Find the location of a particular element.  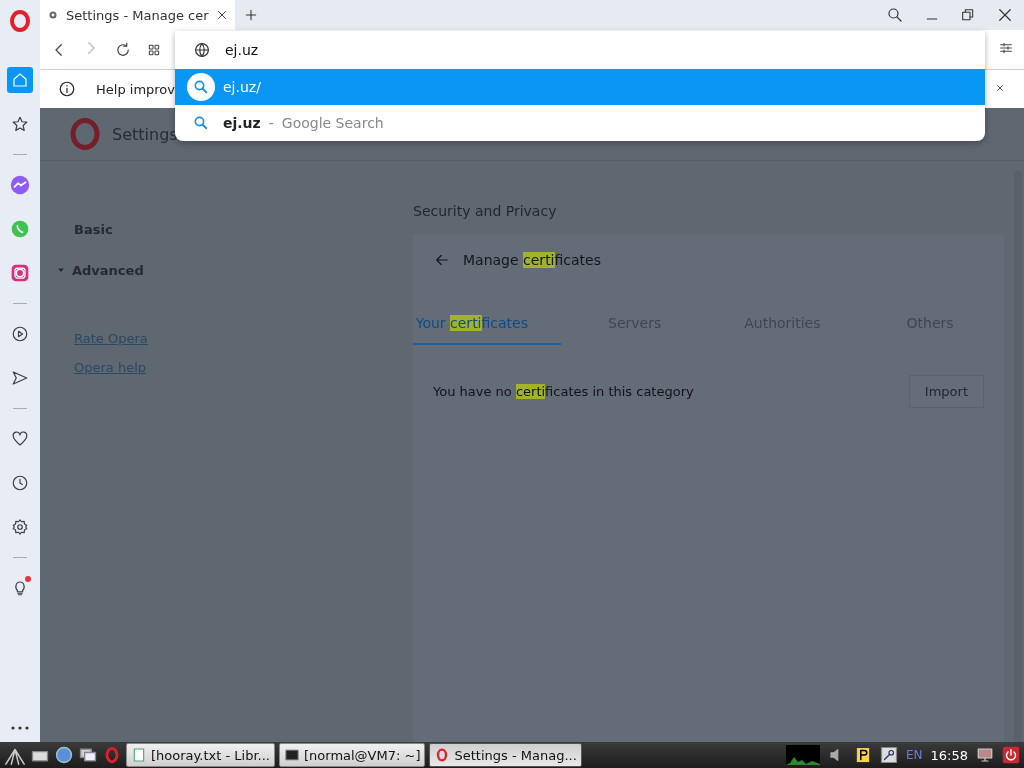

info-bar-text: Help improv is located at coordinates (135, 89).